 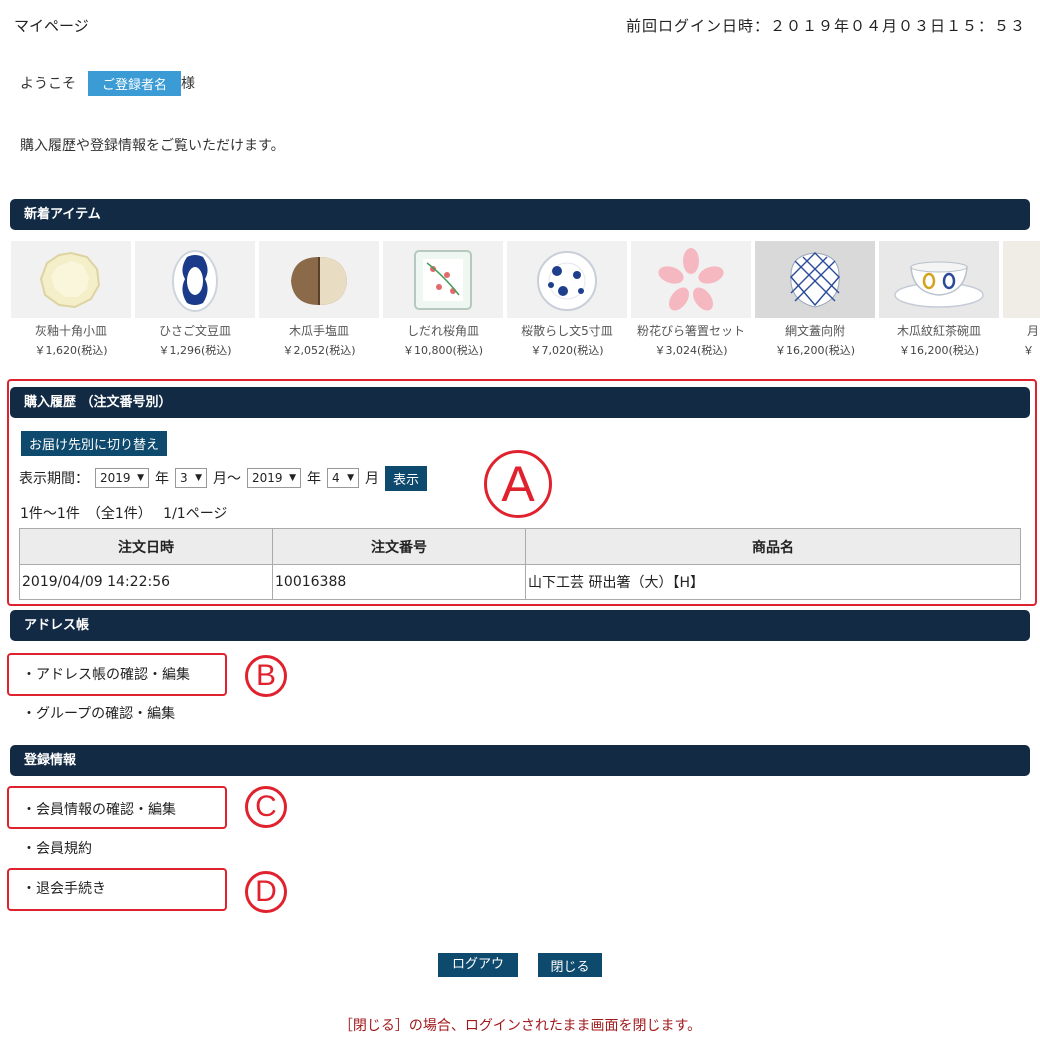 What do you see at coordinates (1021, 330) in the screenshot?
I see `item-name: 月` at bounding box center [1021, 330].